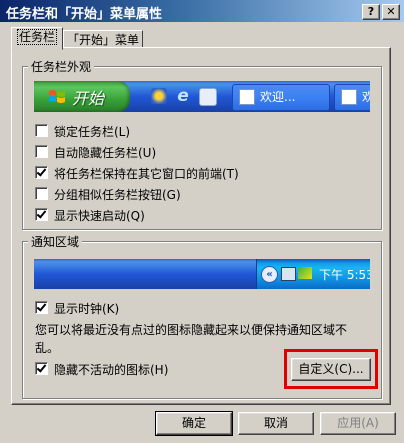 The width and height of the screenshot is (404, 443). What do you see at coordinates (183, 96) in the screenshot?
I see `internet-explorer-icon: e` at bounding box center [183, 96].